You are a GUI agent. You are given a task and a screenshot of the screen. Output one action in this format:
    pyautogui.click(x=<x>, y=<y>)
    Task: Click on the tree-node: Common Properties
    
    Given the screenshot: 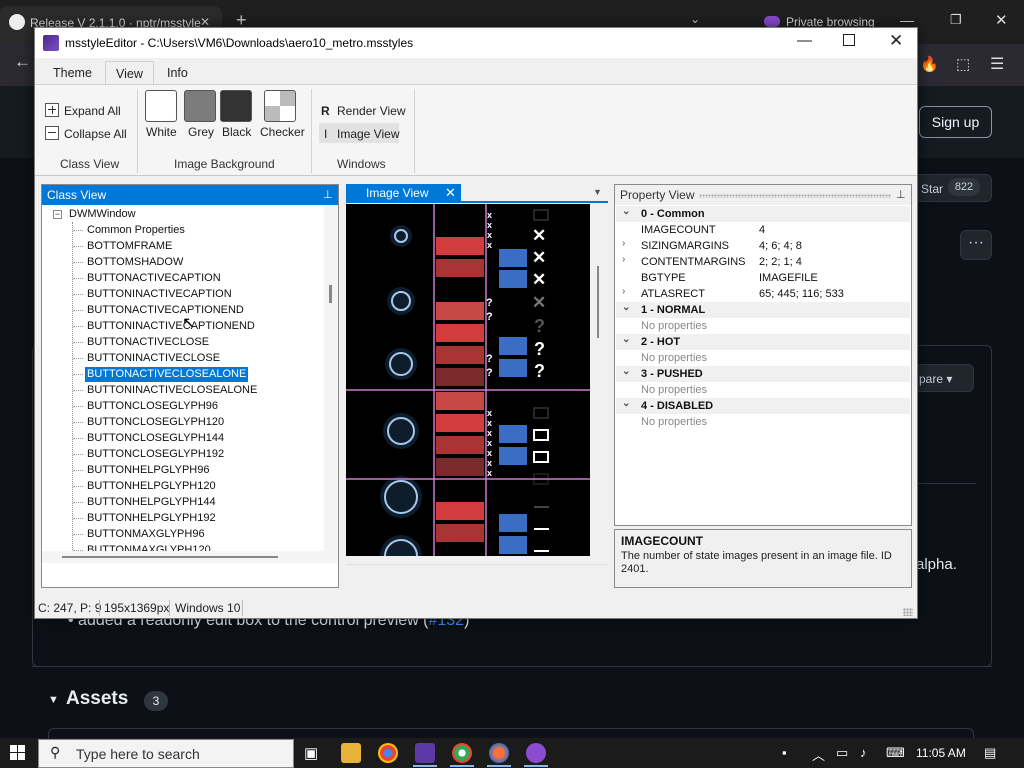 What is the action you would take?
    pyautogui.click(x=136, y=230)
    